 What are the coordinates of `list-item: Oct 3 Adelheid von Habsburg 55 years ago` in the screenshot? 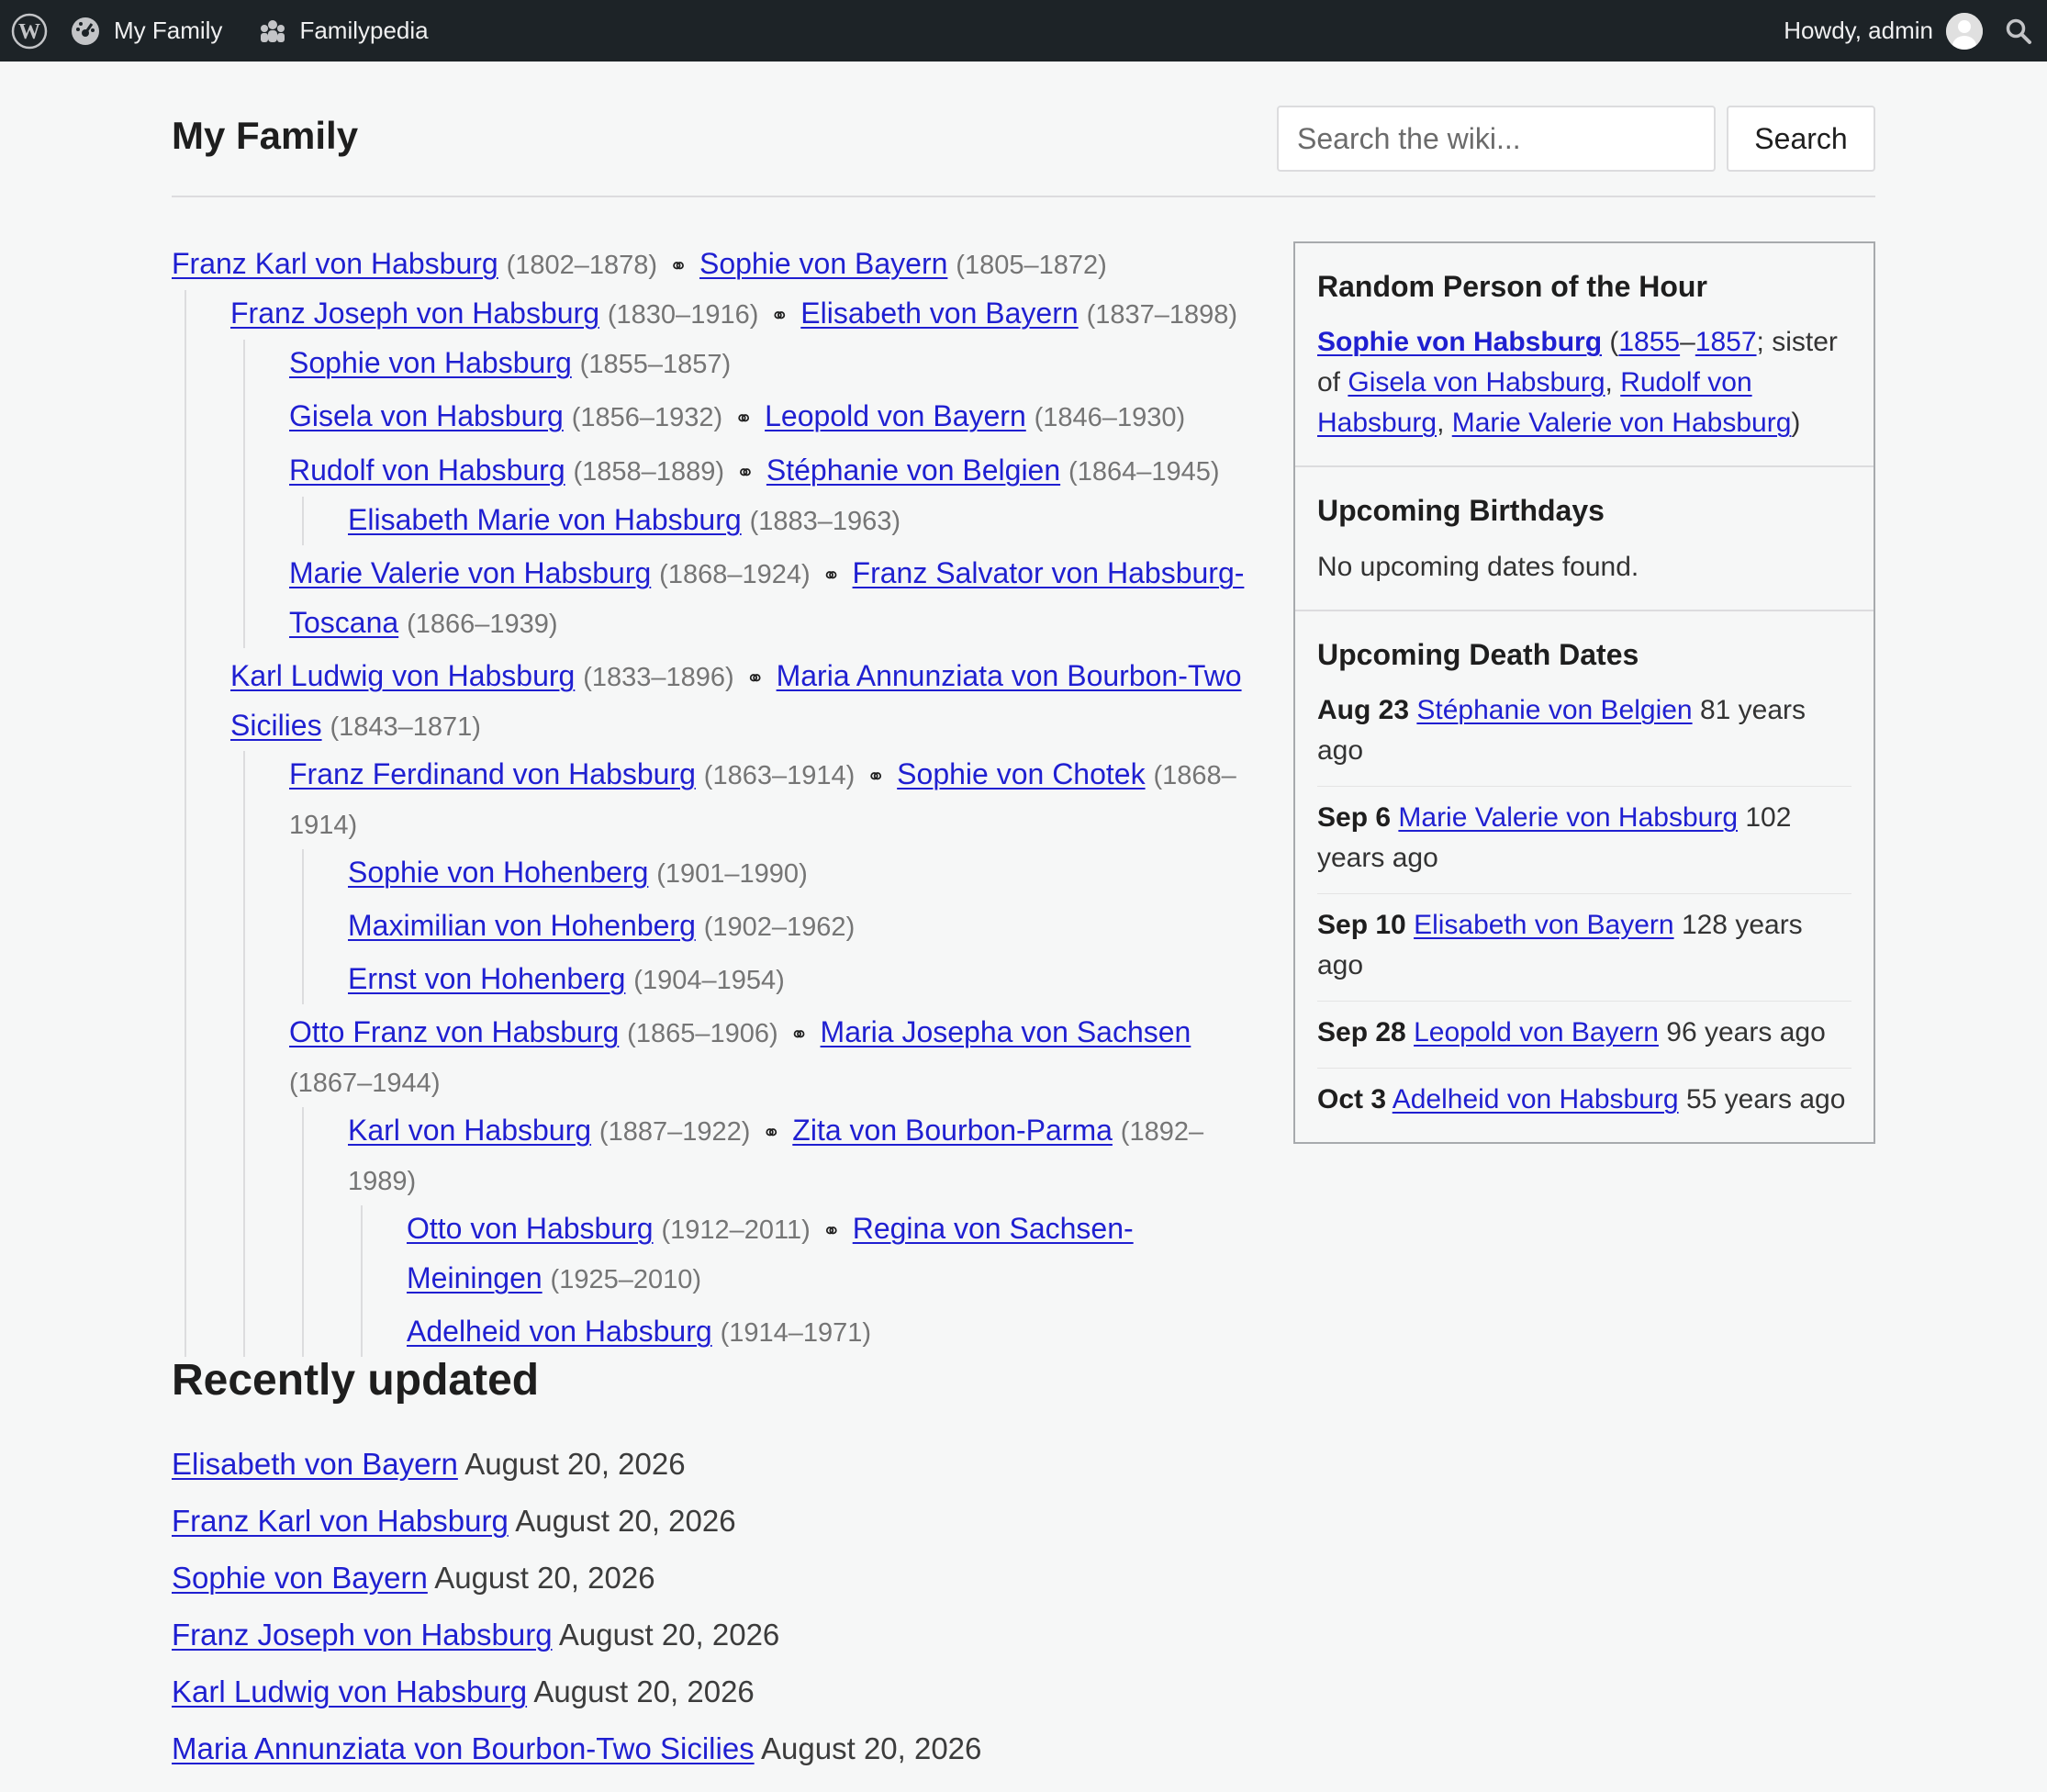 It's located at (1584, 1094).